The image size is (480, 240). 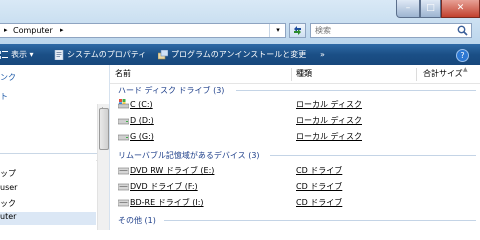 I want to click on maximize-button: □, so click(x=430, y=9).